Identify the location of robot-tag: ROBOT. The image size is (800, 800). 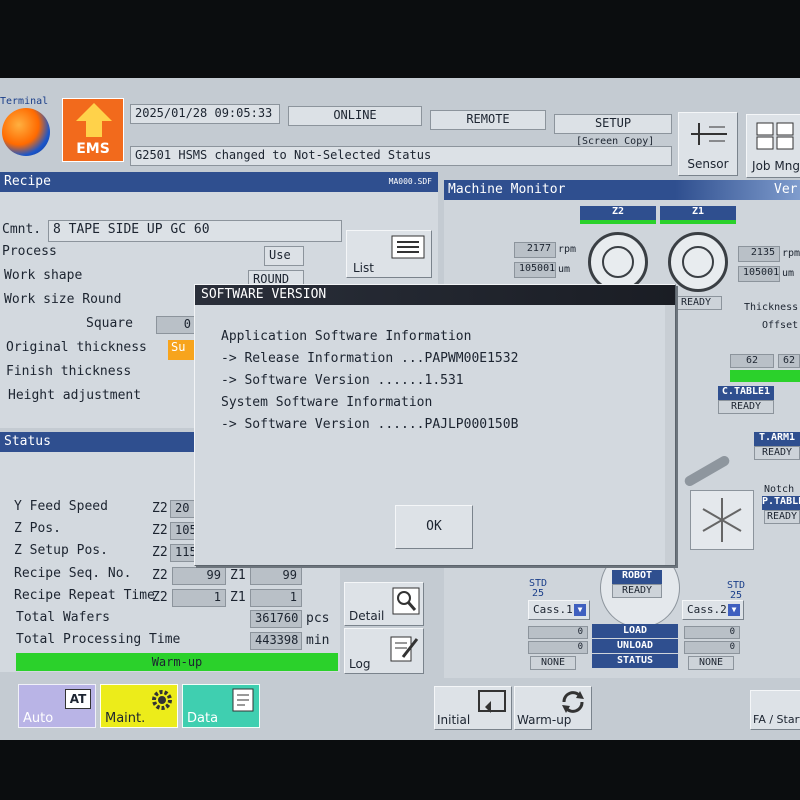
(637, 577).